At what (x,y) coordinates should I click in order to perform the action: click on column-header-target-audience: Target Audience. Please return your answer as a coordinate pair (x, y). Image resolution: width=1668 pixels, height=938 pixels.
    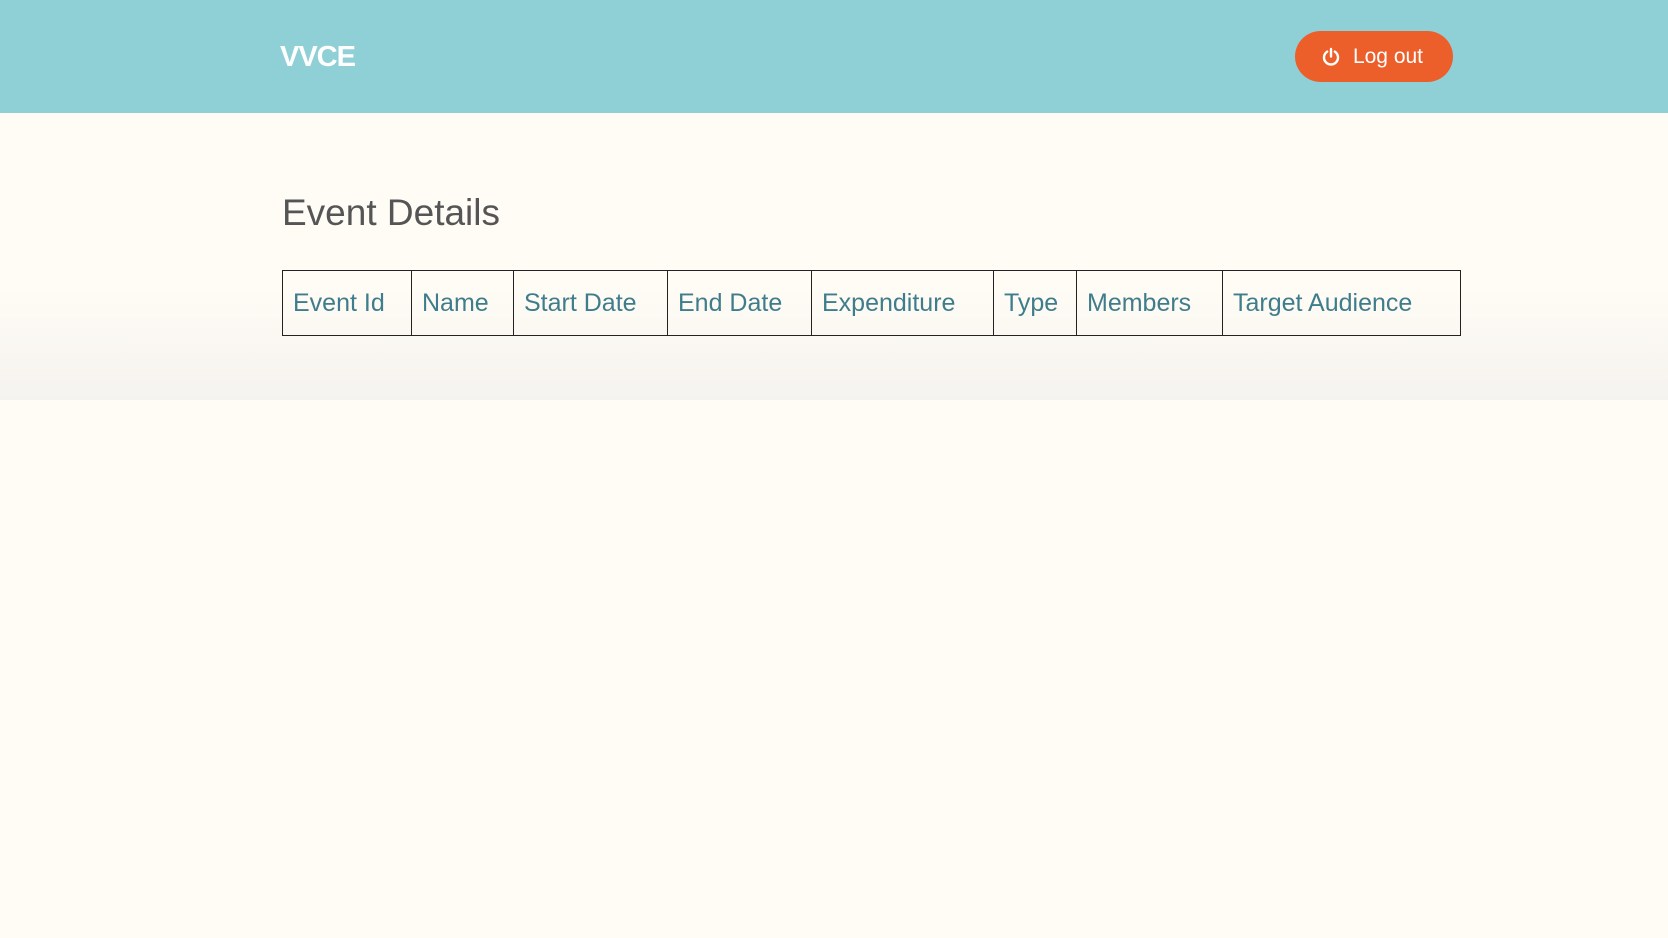
    Looking at the image, I should click on (1341, 303).